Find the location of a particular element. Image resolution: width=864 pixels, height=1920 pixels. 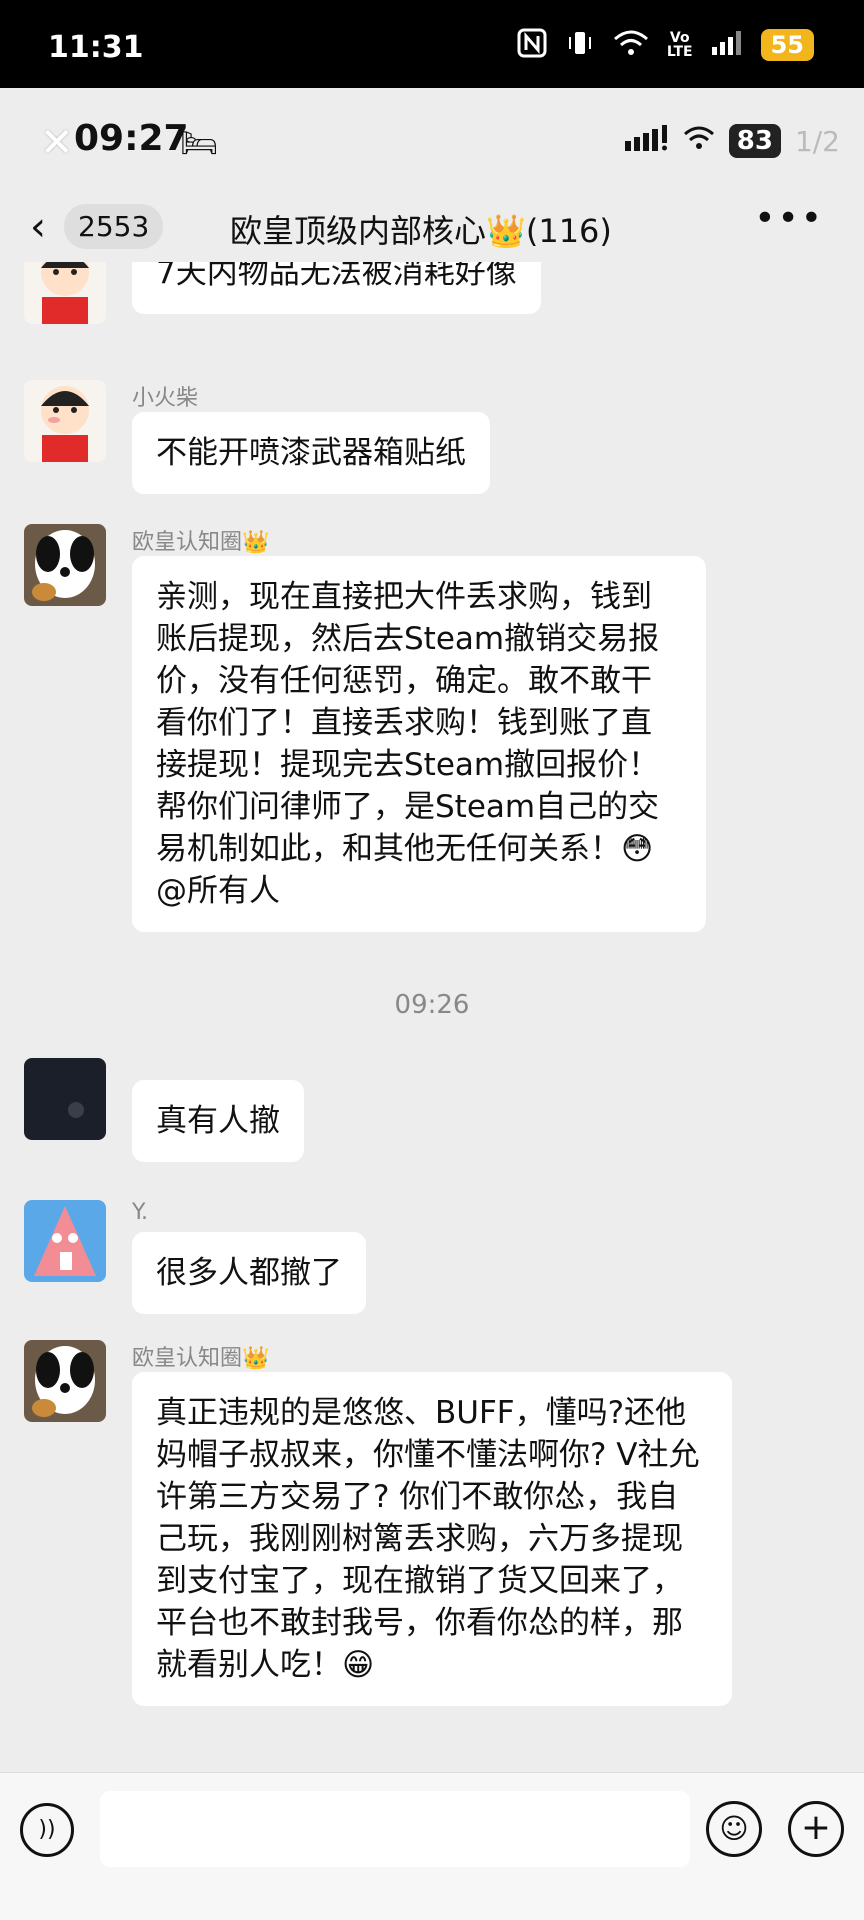

message-bubble: 很多人都撤了 is located at coordinates (249, 1273).